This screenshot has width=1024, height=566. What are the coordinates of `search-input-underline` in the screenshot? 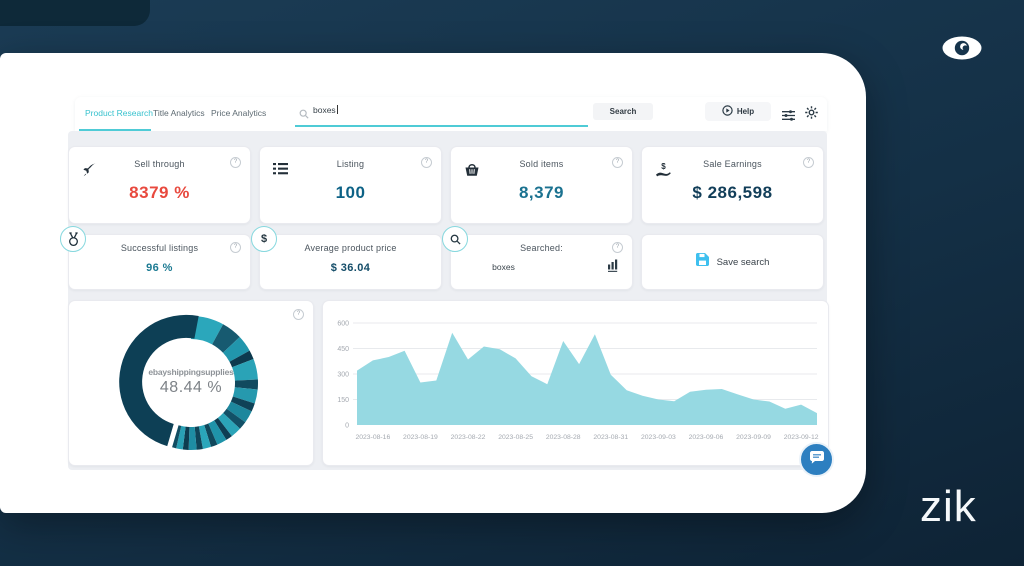 It's located at (441, 126).